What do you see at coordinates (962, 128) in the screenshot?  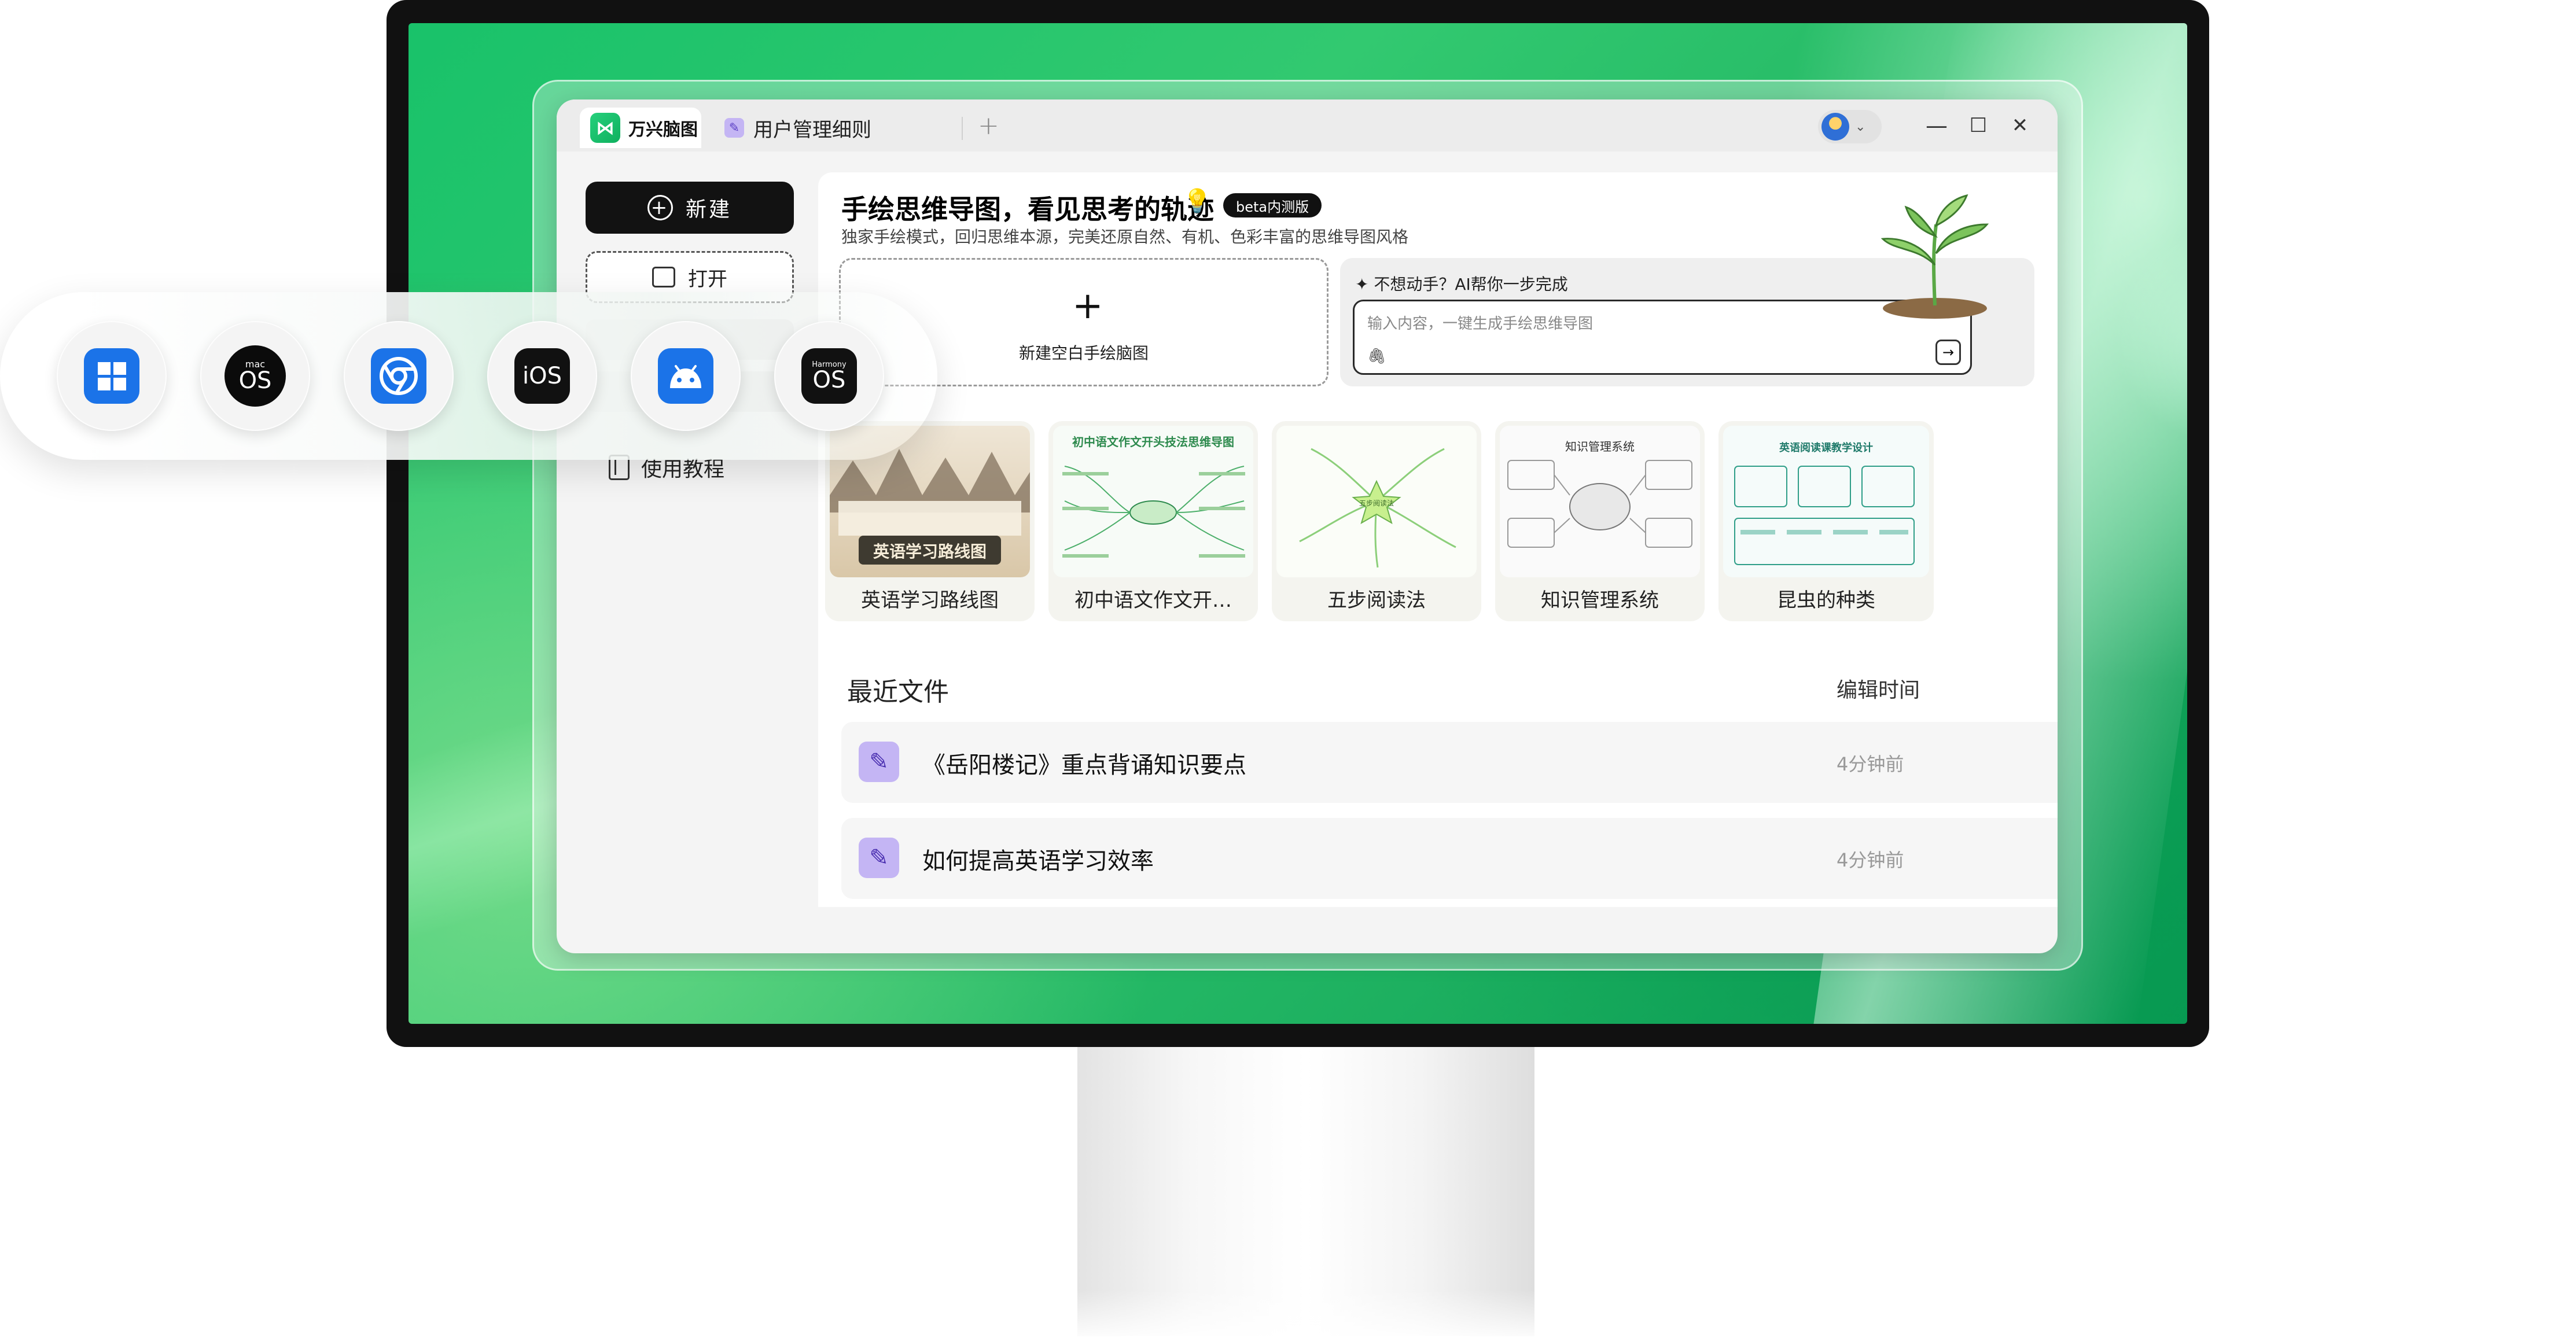 I see `tab-divider` at bounding box center [962, 128].